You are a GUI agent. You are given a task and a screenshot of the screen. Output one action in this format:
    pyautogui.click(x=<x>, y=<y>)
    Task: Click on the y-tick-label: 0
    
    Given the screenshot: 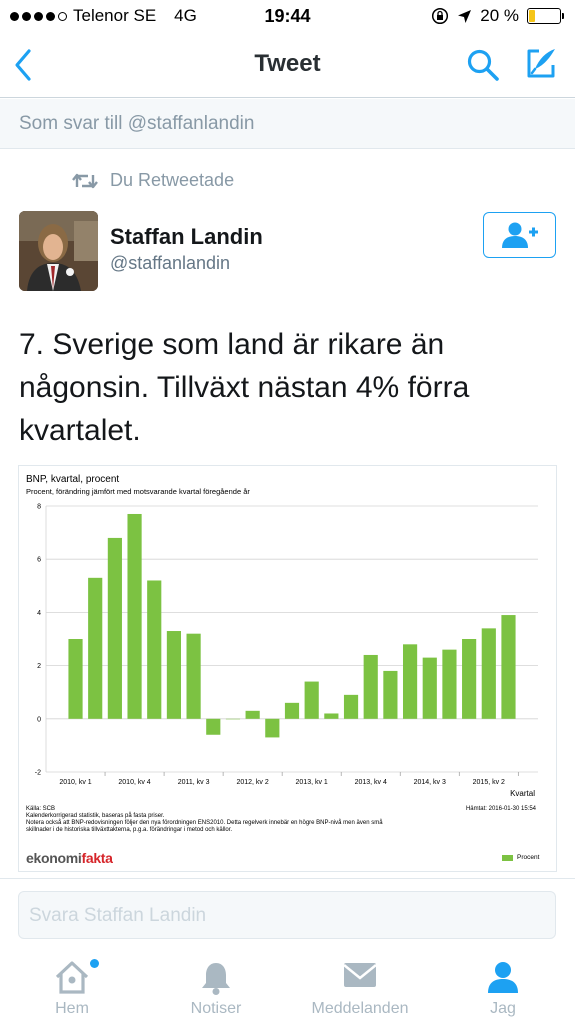 What is the action you would take?
    pyautogui.click(x=39, y=719)
    